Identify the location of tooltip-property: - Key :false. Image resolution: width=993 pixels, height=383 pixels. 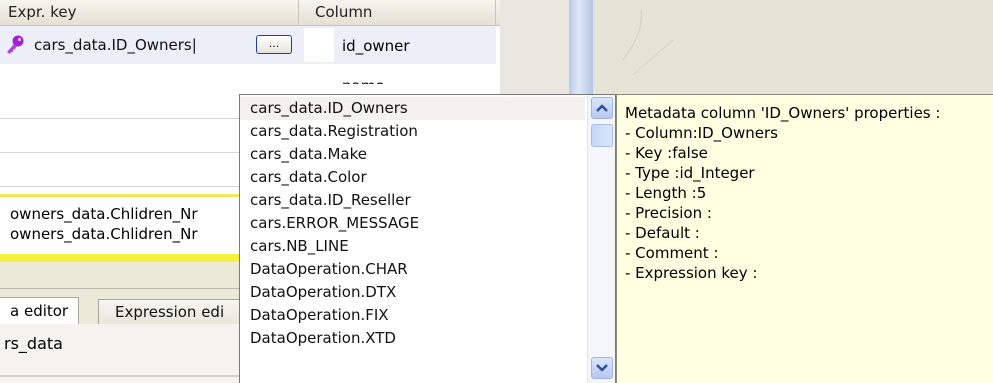
(666, 153).